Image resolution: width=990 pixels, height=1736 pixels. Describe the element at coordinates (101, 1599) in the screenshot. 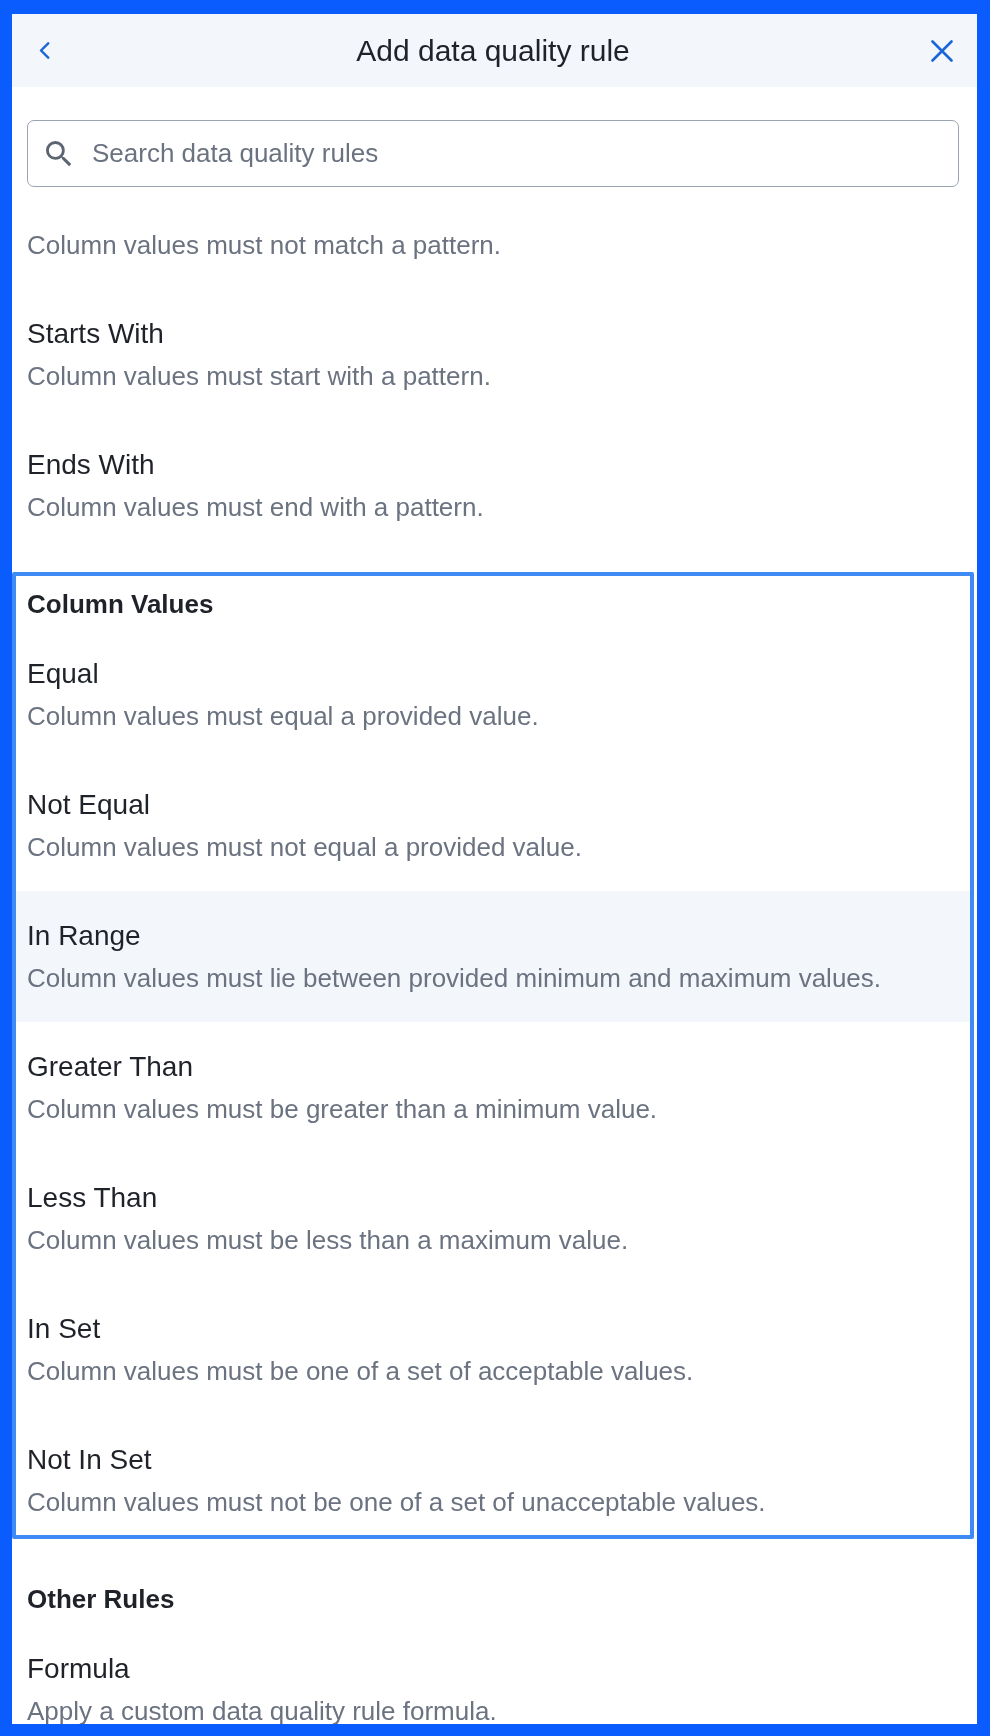

I see `group-heading: Other Rules` at that location.